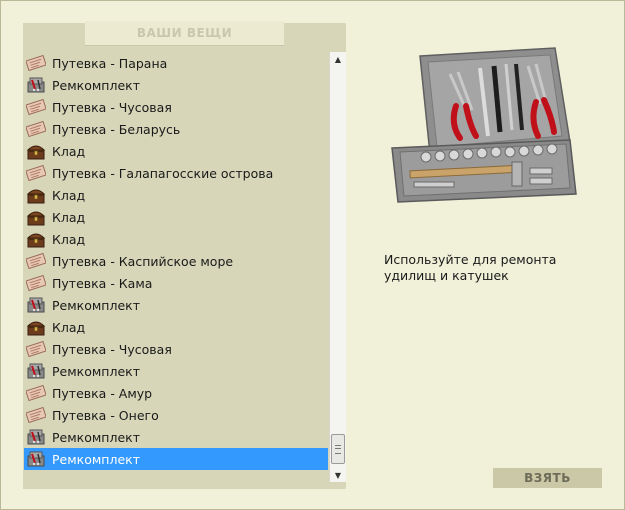 Image resolution: width=625 pixels, height=510 pixels. I want to click on scroll-down-arrow-icon: ▼, so click(338, 475).